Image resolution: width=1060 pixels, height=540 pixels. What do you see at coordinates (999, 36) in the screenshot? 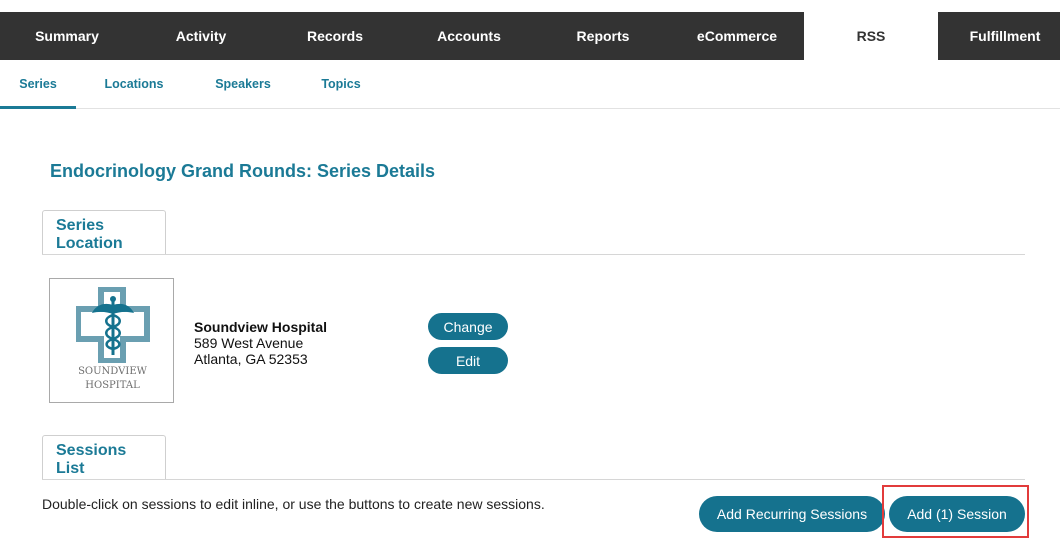
I see `tab-fulfillment: Fulfillment` at bounding box center [999, 36].